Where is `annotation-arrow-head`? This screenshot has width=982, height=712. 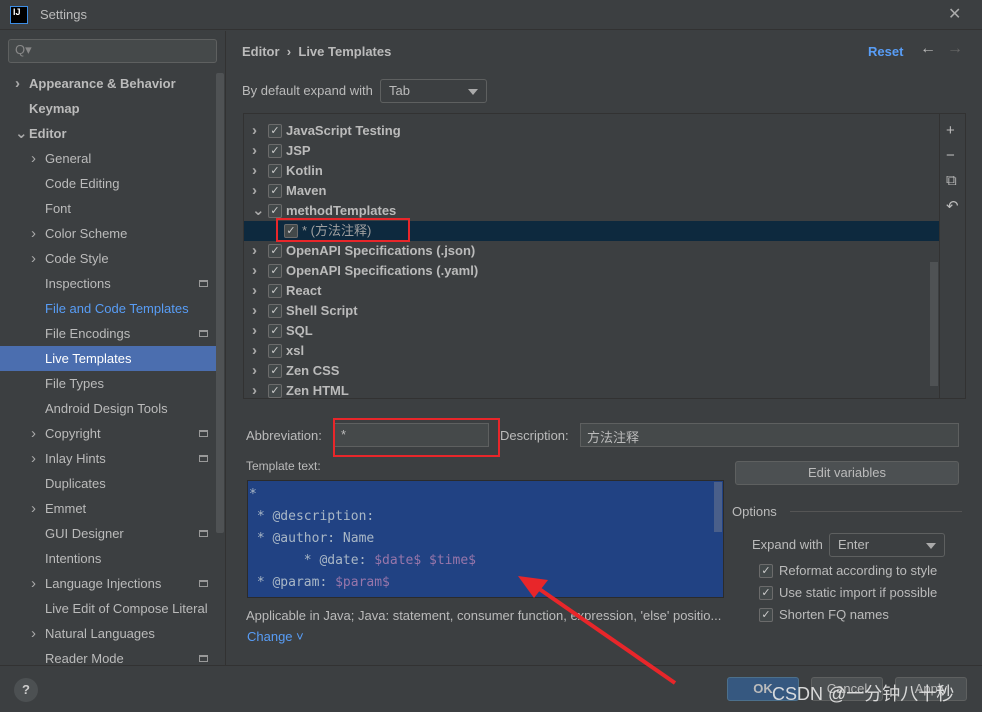 annotation-arrow-head is located at coordinates (533, 587).